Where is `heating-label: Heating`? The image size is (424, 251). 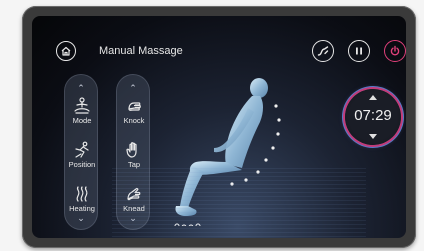 heating-label: Heating is located at coordinates (82, 208).